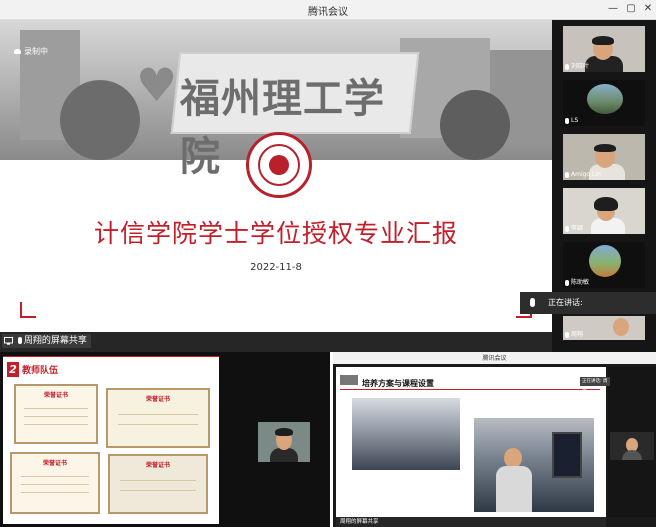  I want to click on slide-divider, so click(470, 389).